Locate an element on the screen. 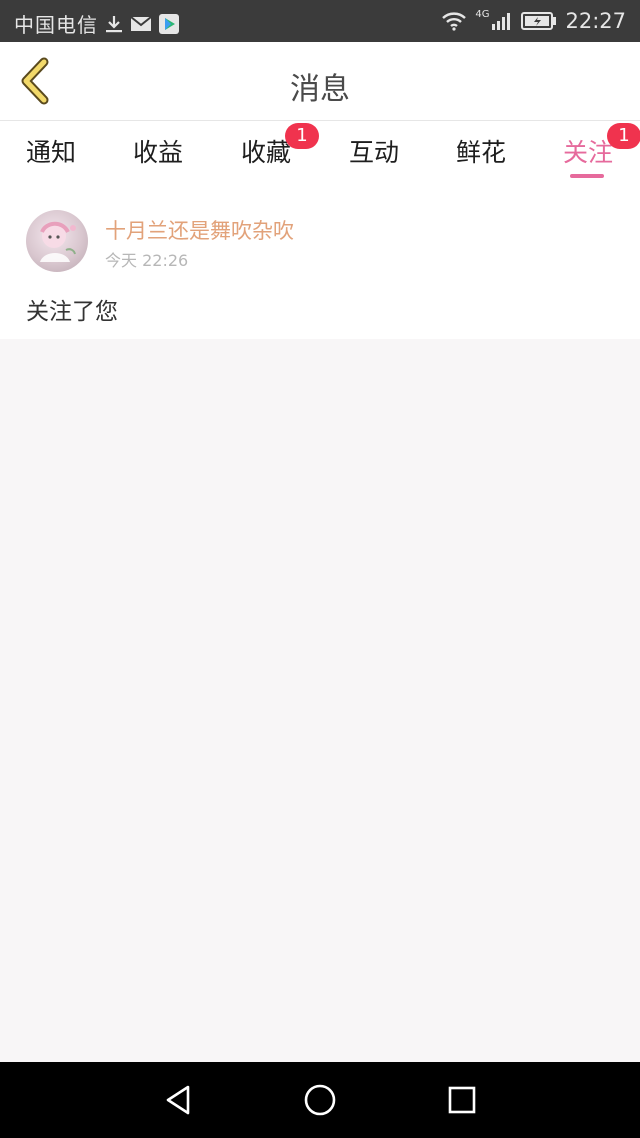  status-right: 4G 22:27 is located at coordinates (533, 21).